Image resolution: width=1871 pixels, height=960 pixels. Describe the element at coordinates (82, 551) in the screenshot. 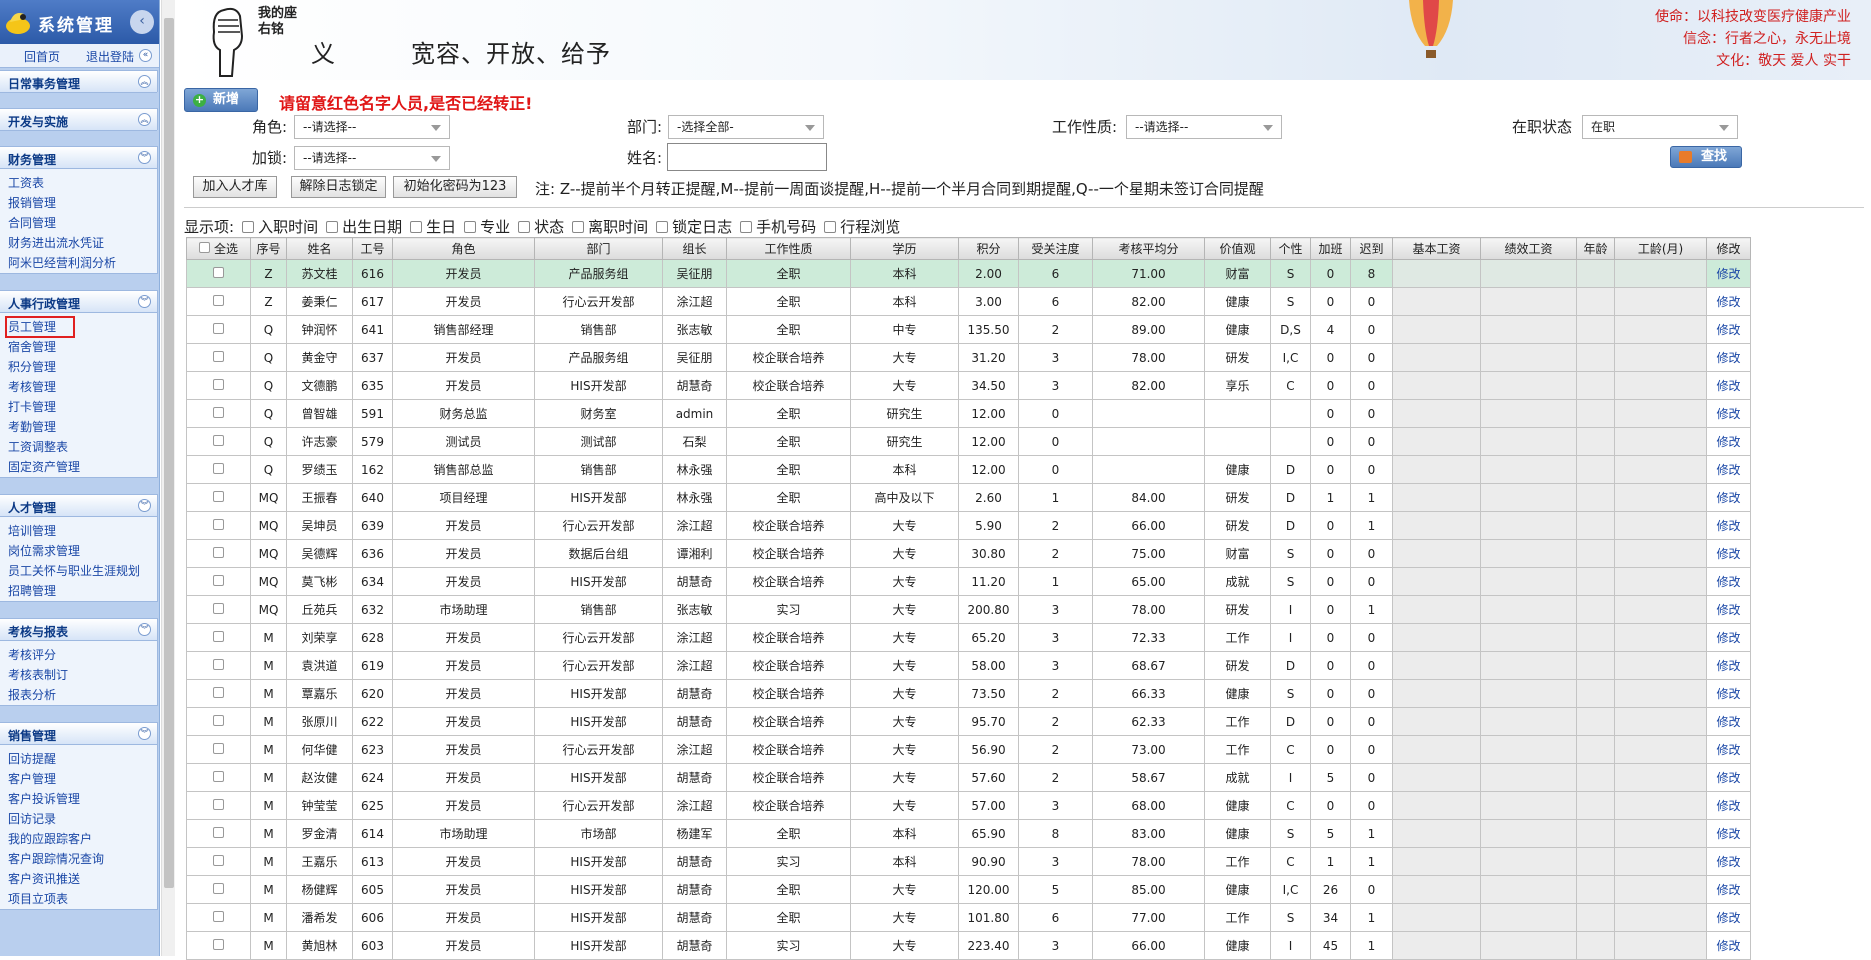

I see `sidebar-item: 岗位需求管理` at that location.